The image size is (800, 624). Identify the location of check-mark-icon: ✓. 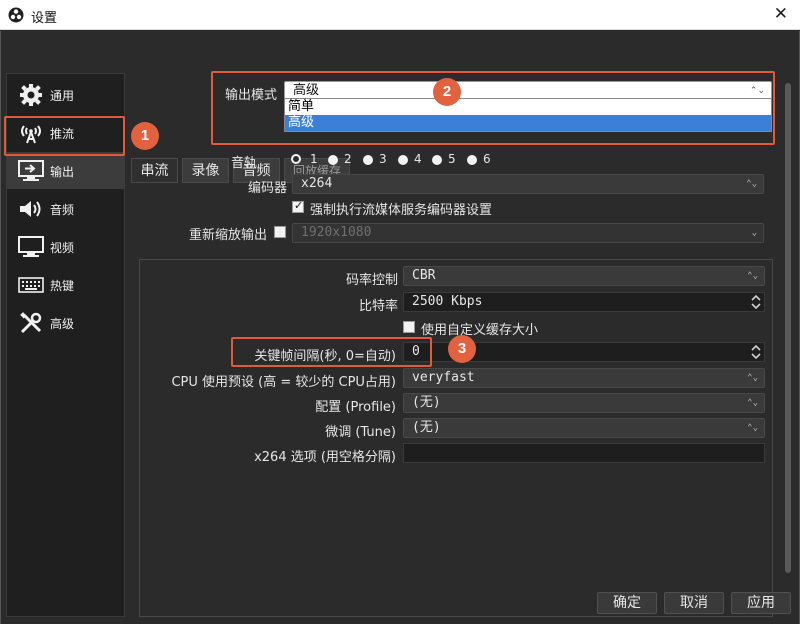
(299, 205).